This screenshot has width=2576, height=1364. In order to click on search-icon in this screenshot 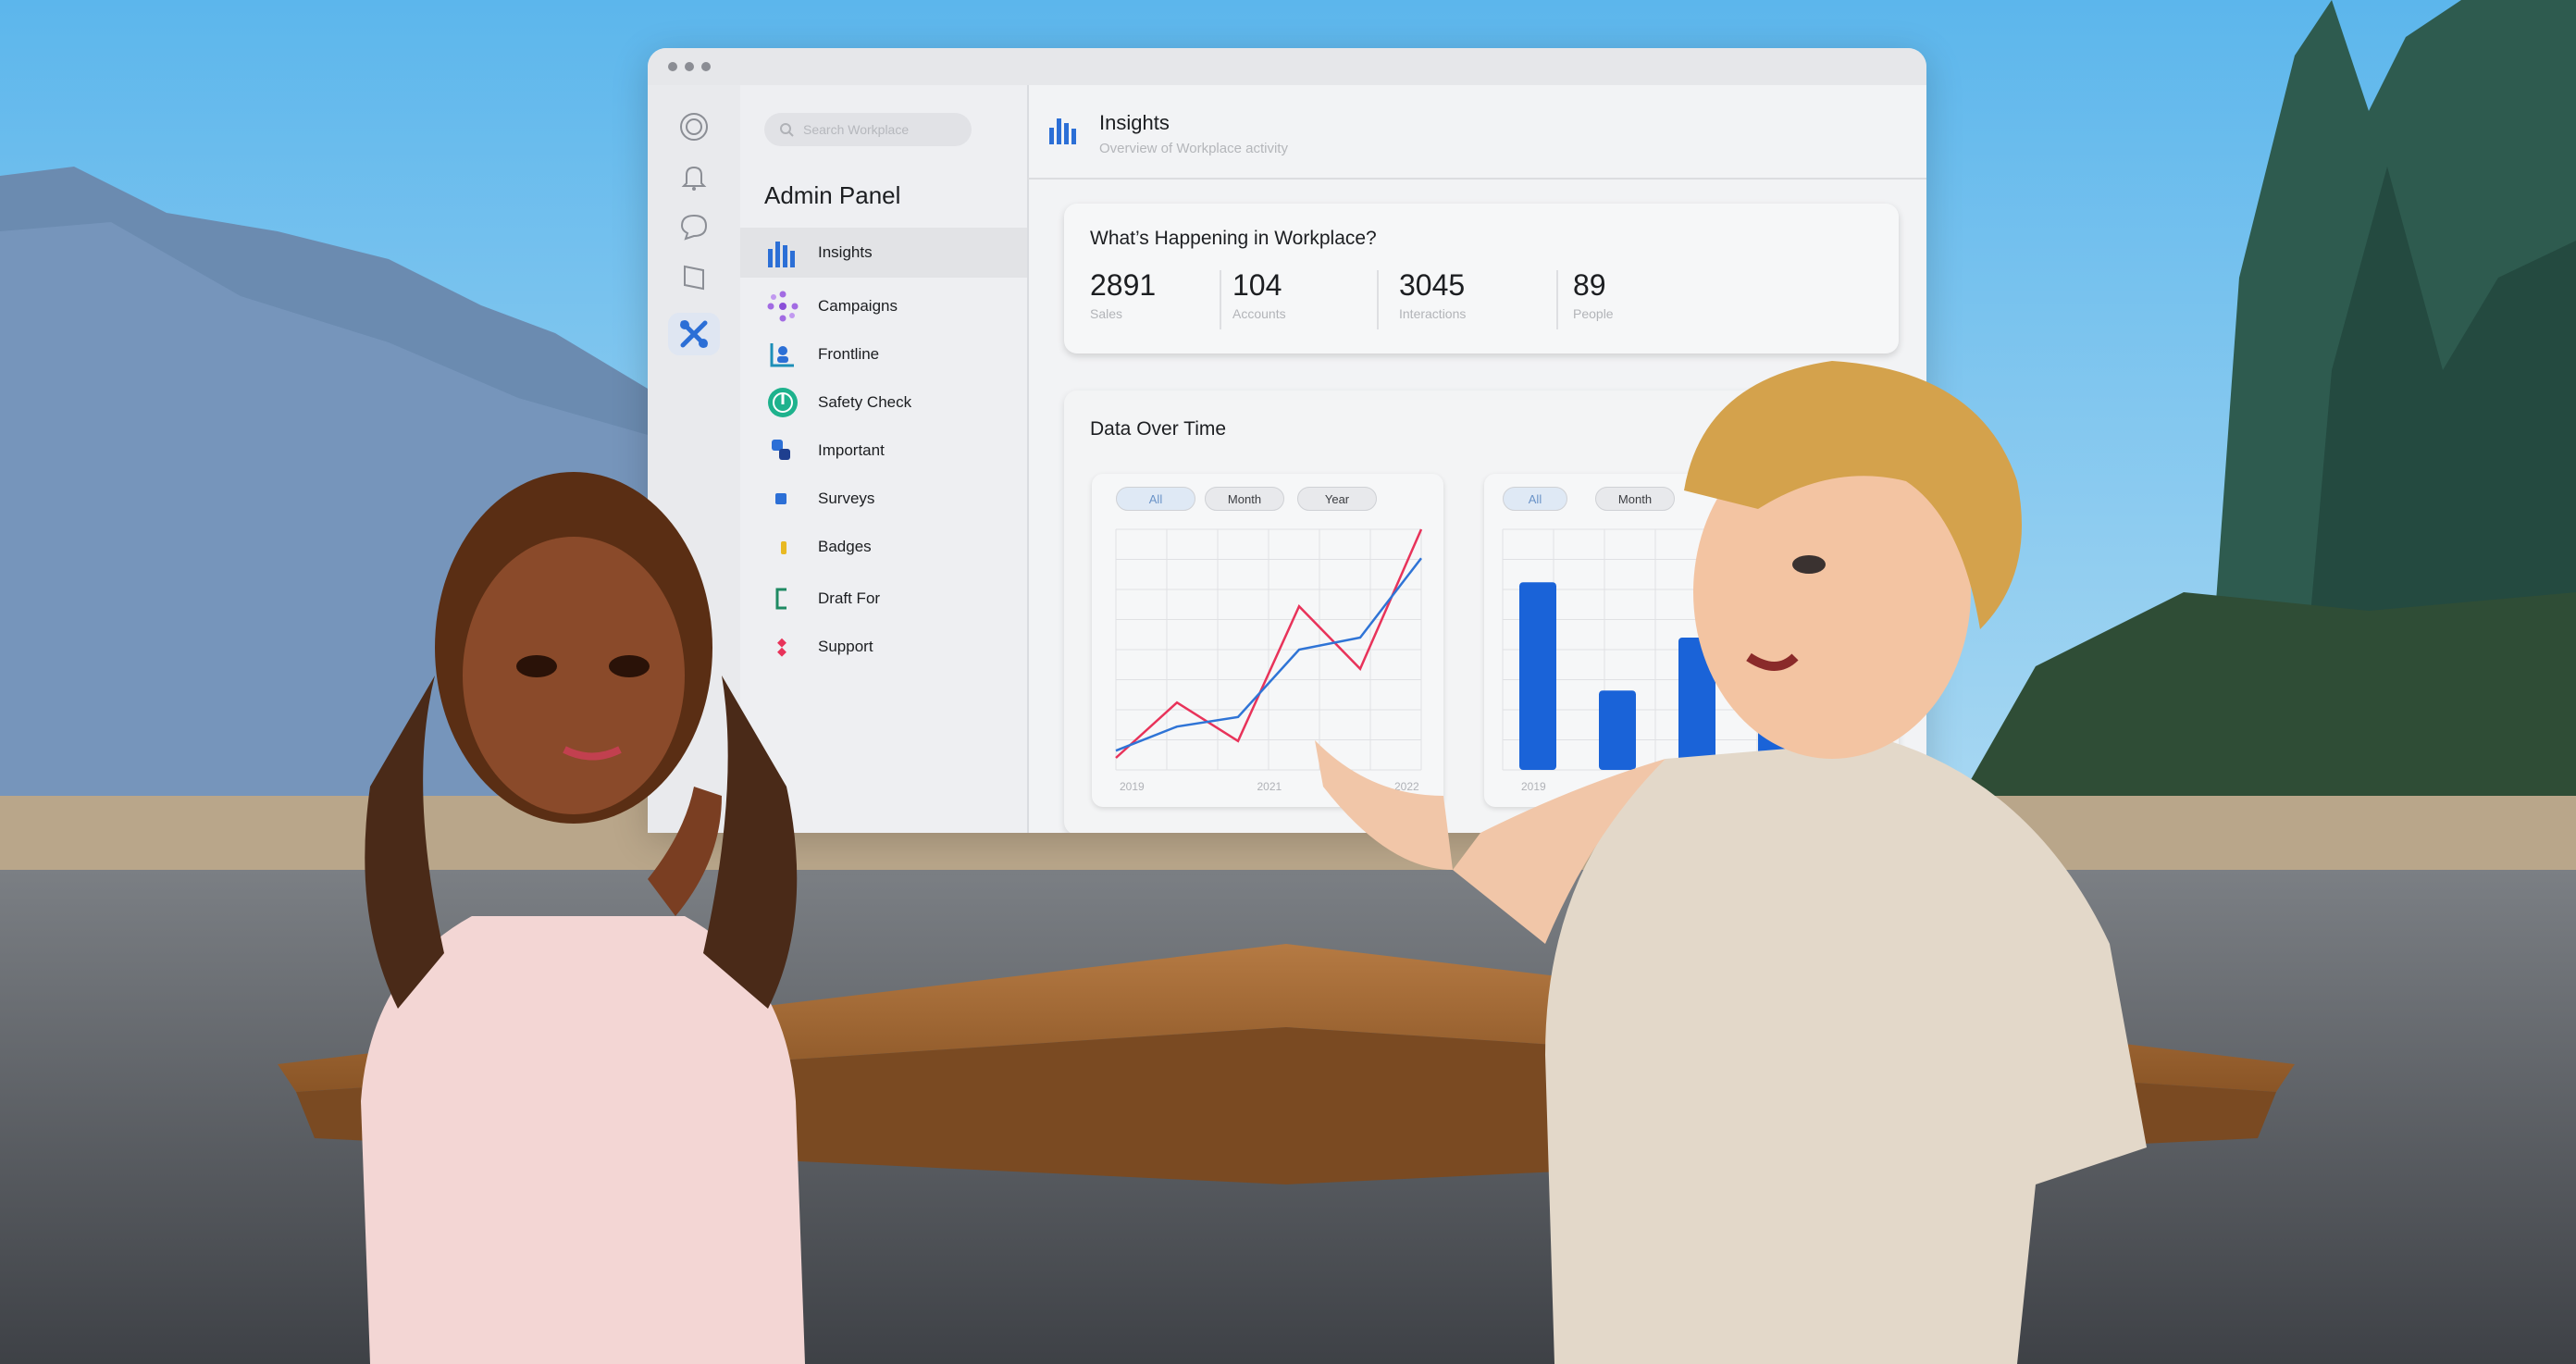, I will do `click(787, 130)`.